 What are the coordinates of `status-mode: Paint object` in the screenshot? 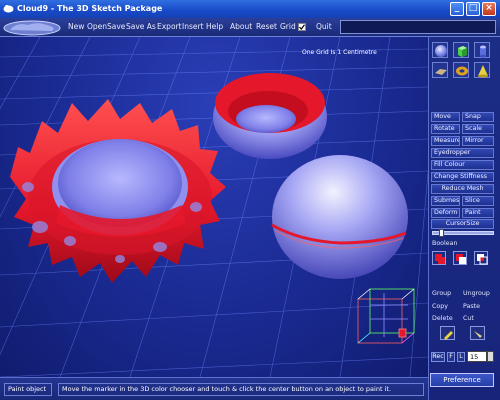 It's located at (28, 389).